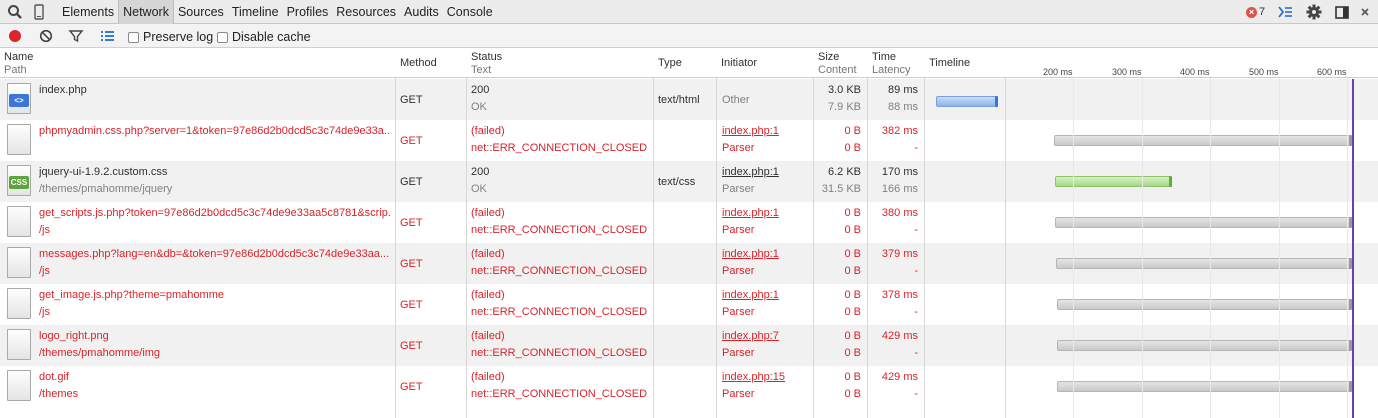 This screenshot has width=1378, height=418. Describe the element at coordinates (19, 182) in the screenshot. I see `css-glyph: CSS` at that location.